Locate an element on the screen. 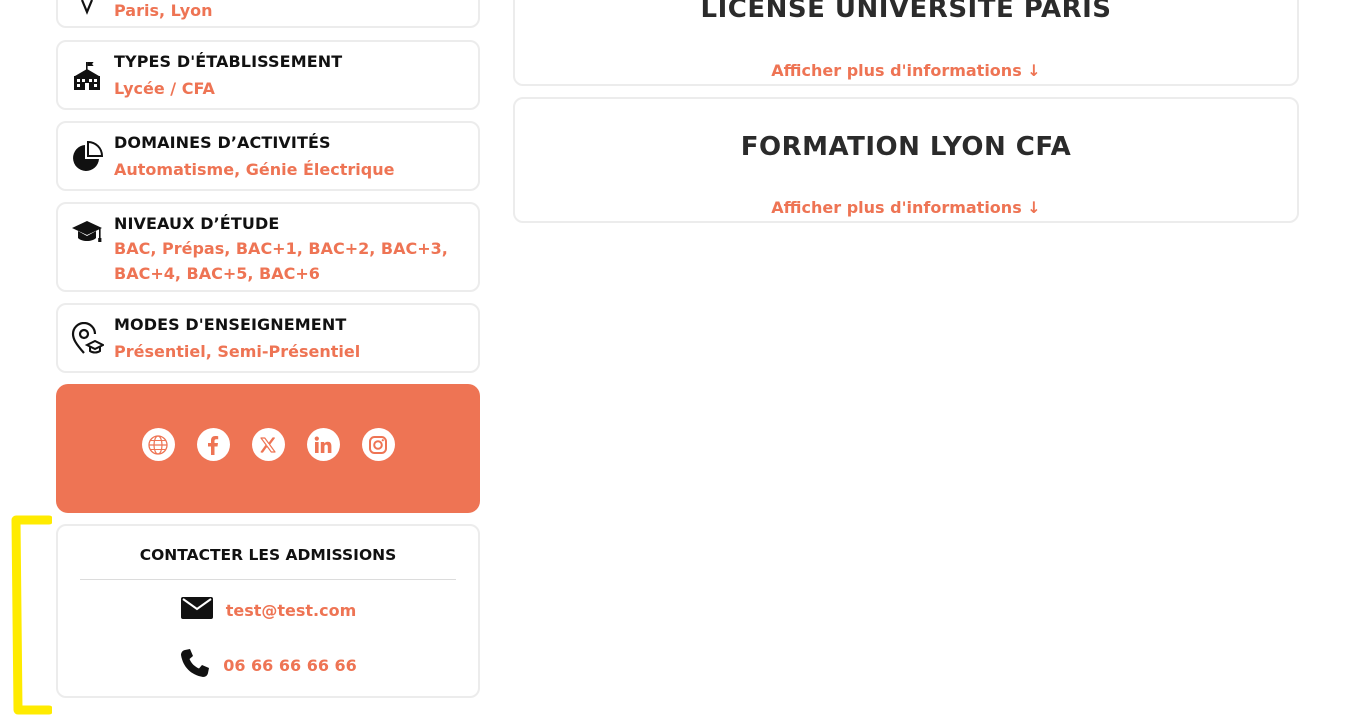 The image size is (1365, 720). formation-title: LICENSE UNIVERSITE PARIS is located at coordinates (906, 12).